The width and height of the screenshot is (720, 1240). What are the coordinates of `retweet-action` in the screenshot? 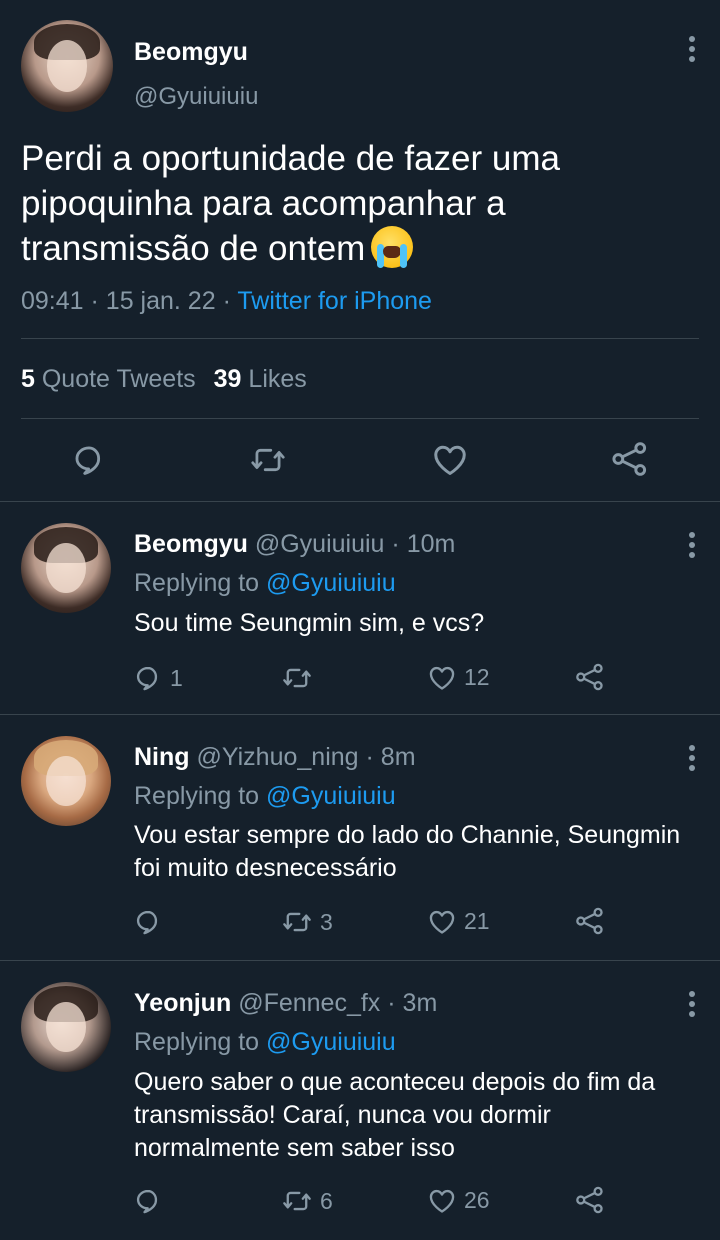 It's located at (301, 678).